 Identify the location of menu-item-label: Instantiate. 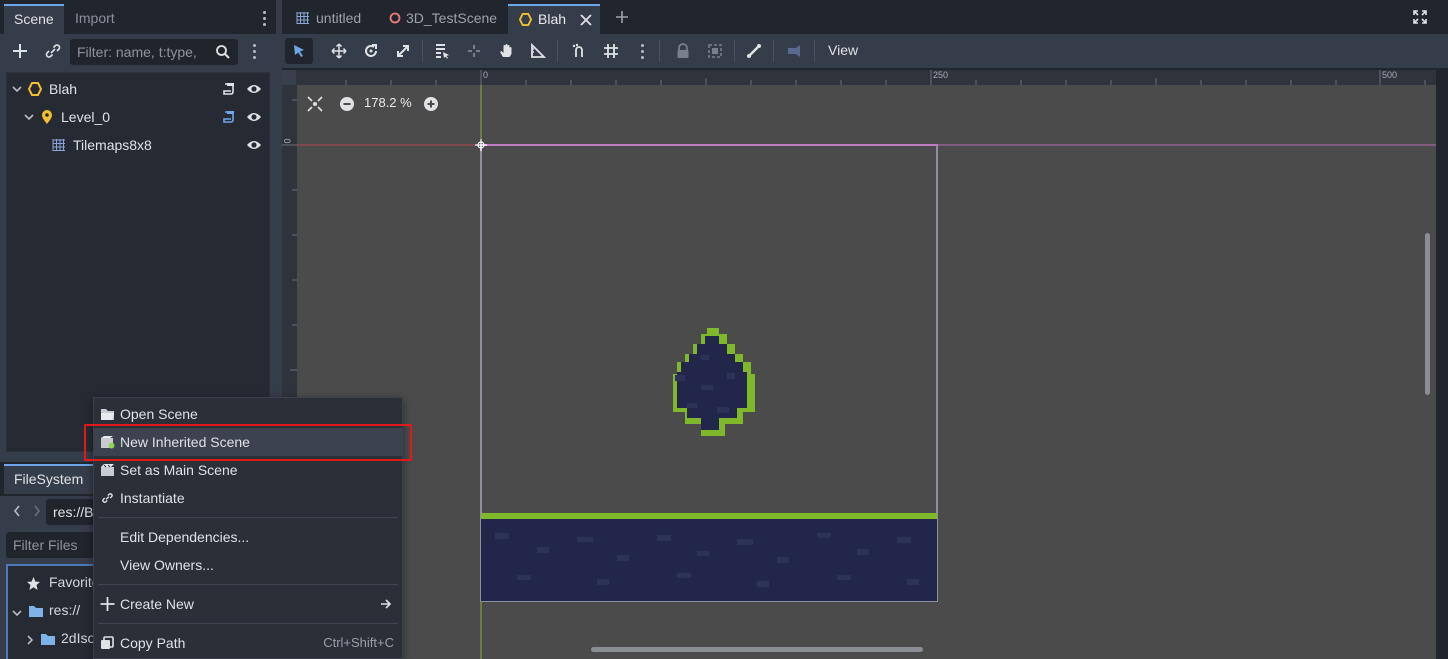
(152, 498).